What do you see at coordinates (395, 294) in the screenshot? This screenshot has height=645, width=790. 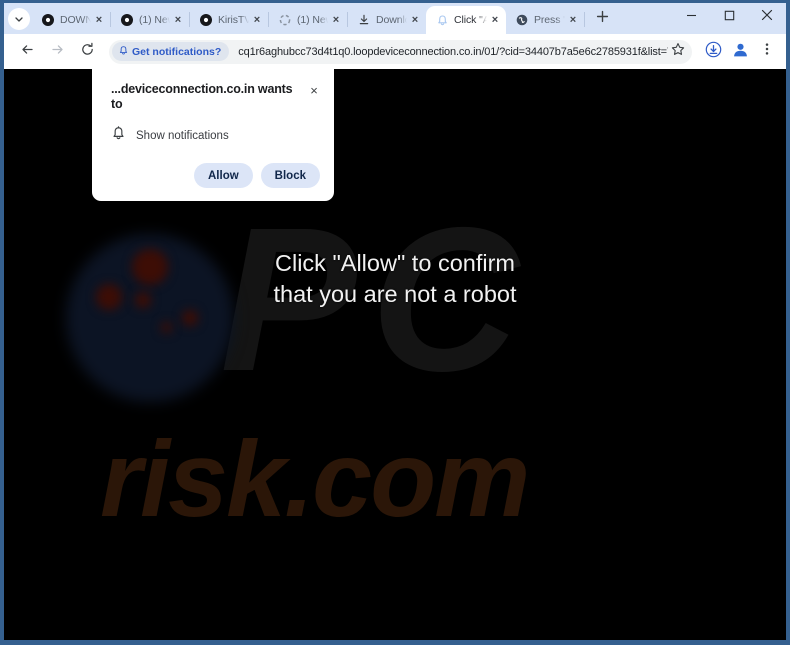 I see `page-message-line-2: that you are not a robot` at bounding box center [395, 294].